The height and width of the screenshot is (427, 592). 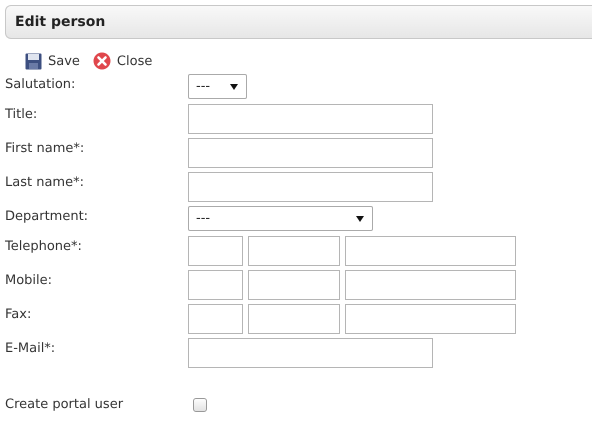 What do you see at coordinates (200, 405) in the screenshot?
I see `checkbox` at bounding box center [200, 405].